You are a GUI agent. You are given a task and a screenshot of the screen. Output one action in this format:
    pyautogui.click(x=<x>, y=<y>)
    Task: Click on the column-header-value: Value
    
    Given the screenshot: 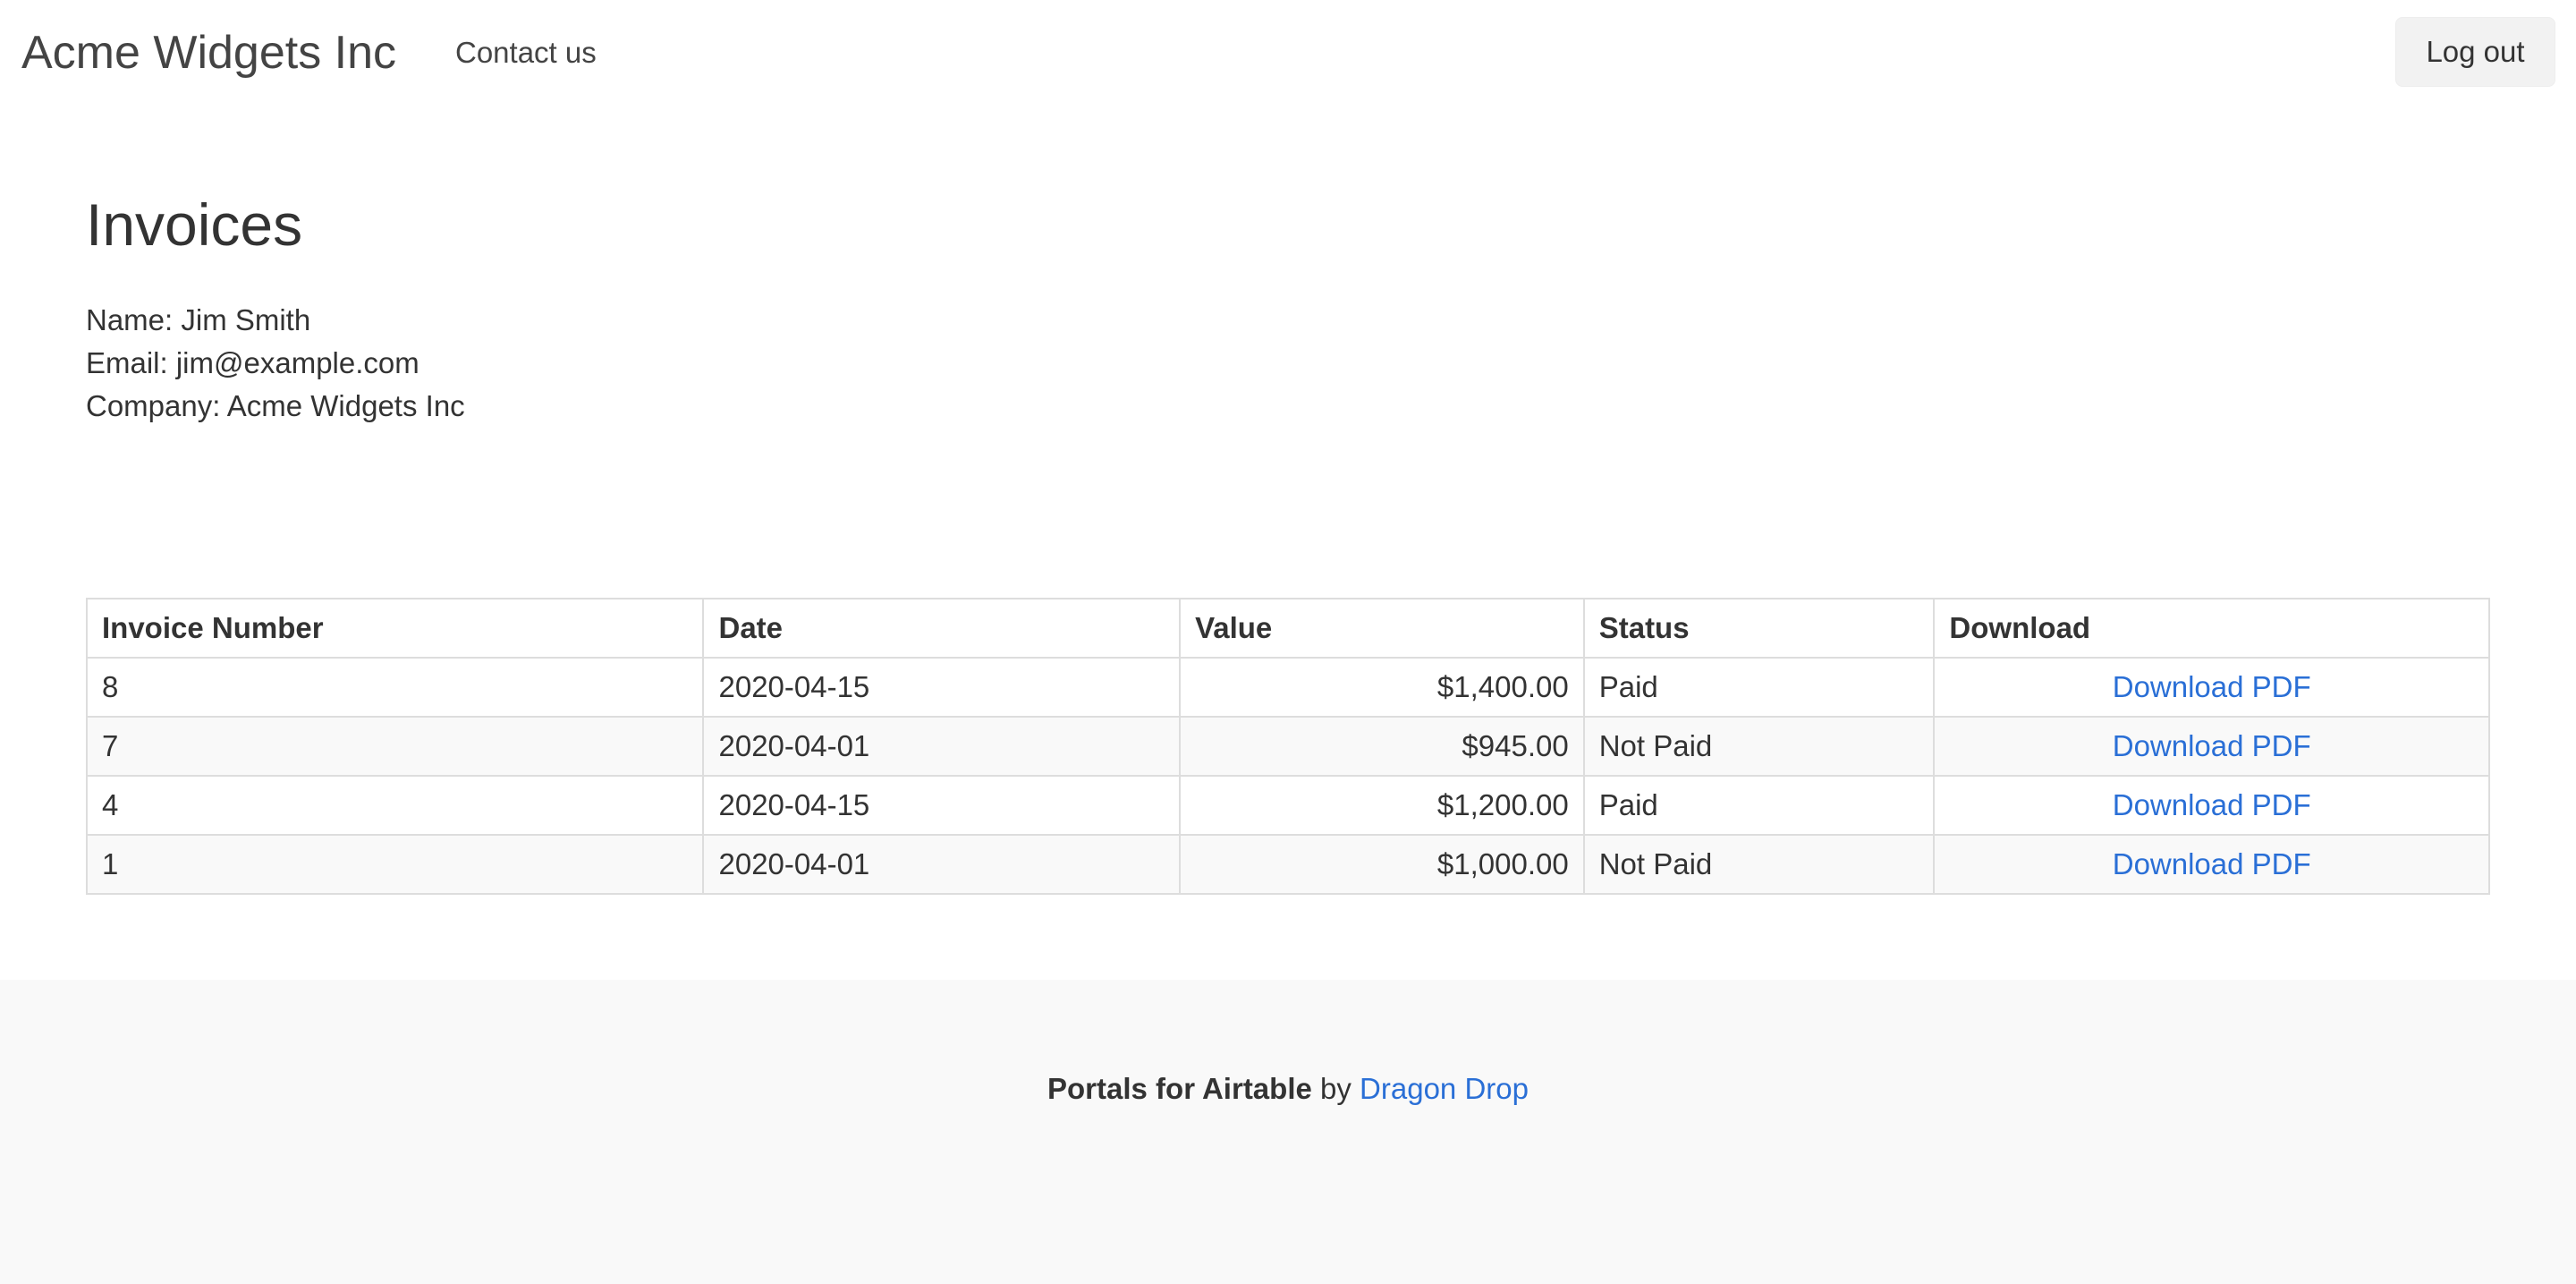 What is the action you would take?
    pyautogui.click(x=1382, y=628)
    